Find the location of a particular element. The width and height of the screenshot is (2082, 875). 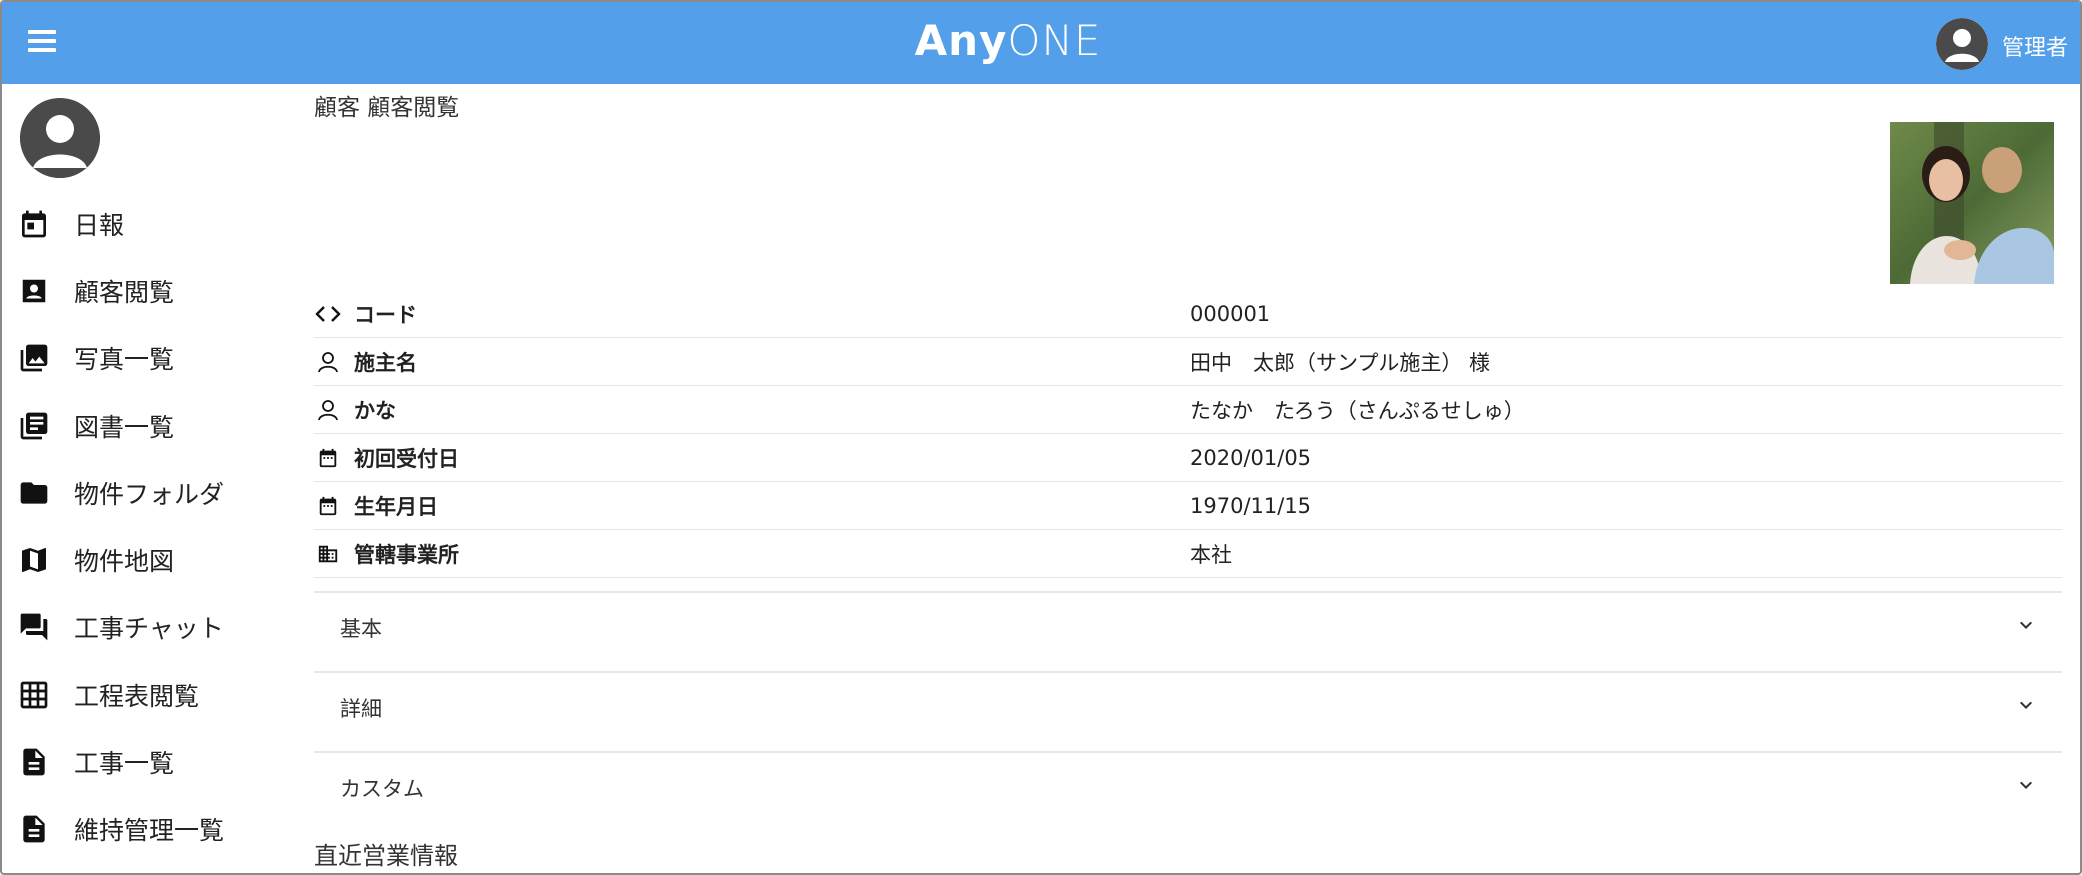

accordion-label: 詳細 is located at coordinates (361, 709).